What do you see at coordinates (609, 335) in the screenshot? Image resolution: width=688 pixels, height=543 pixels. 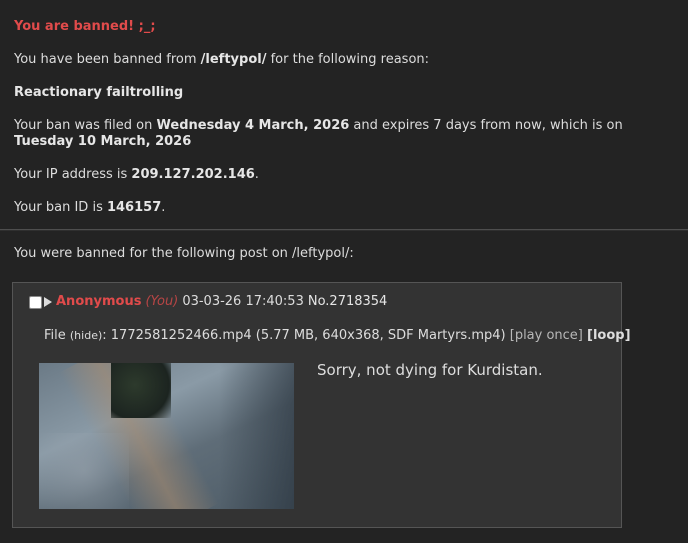 I see `loop-link: [loop]` at bounding box center [609, 335].